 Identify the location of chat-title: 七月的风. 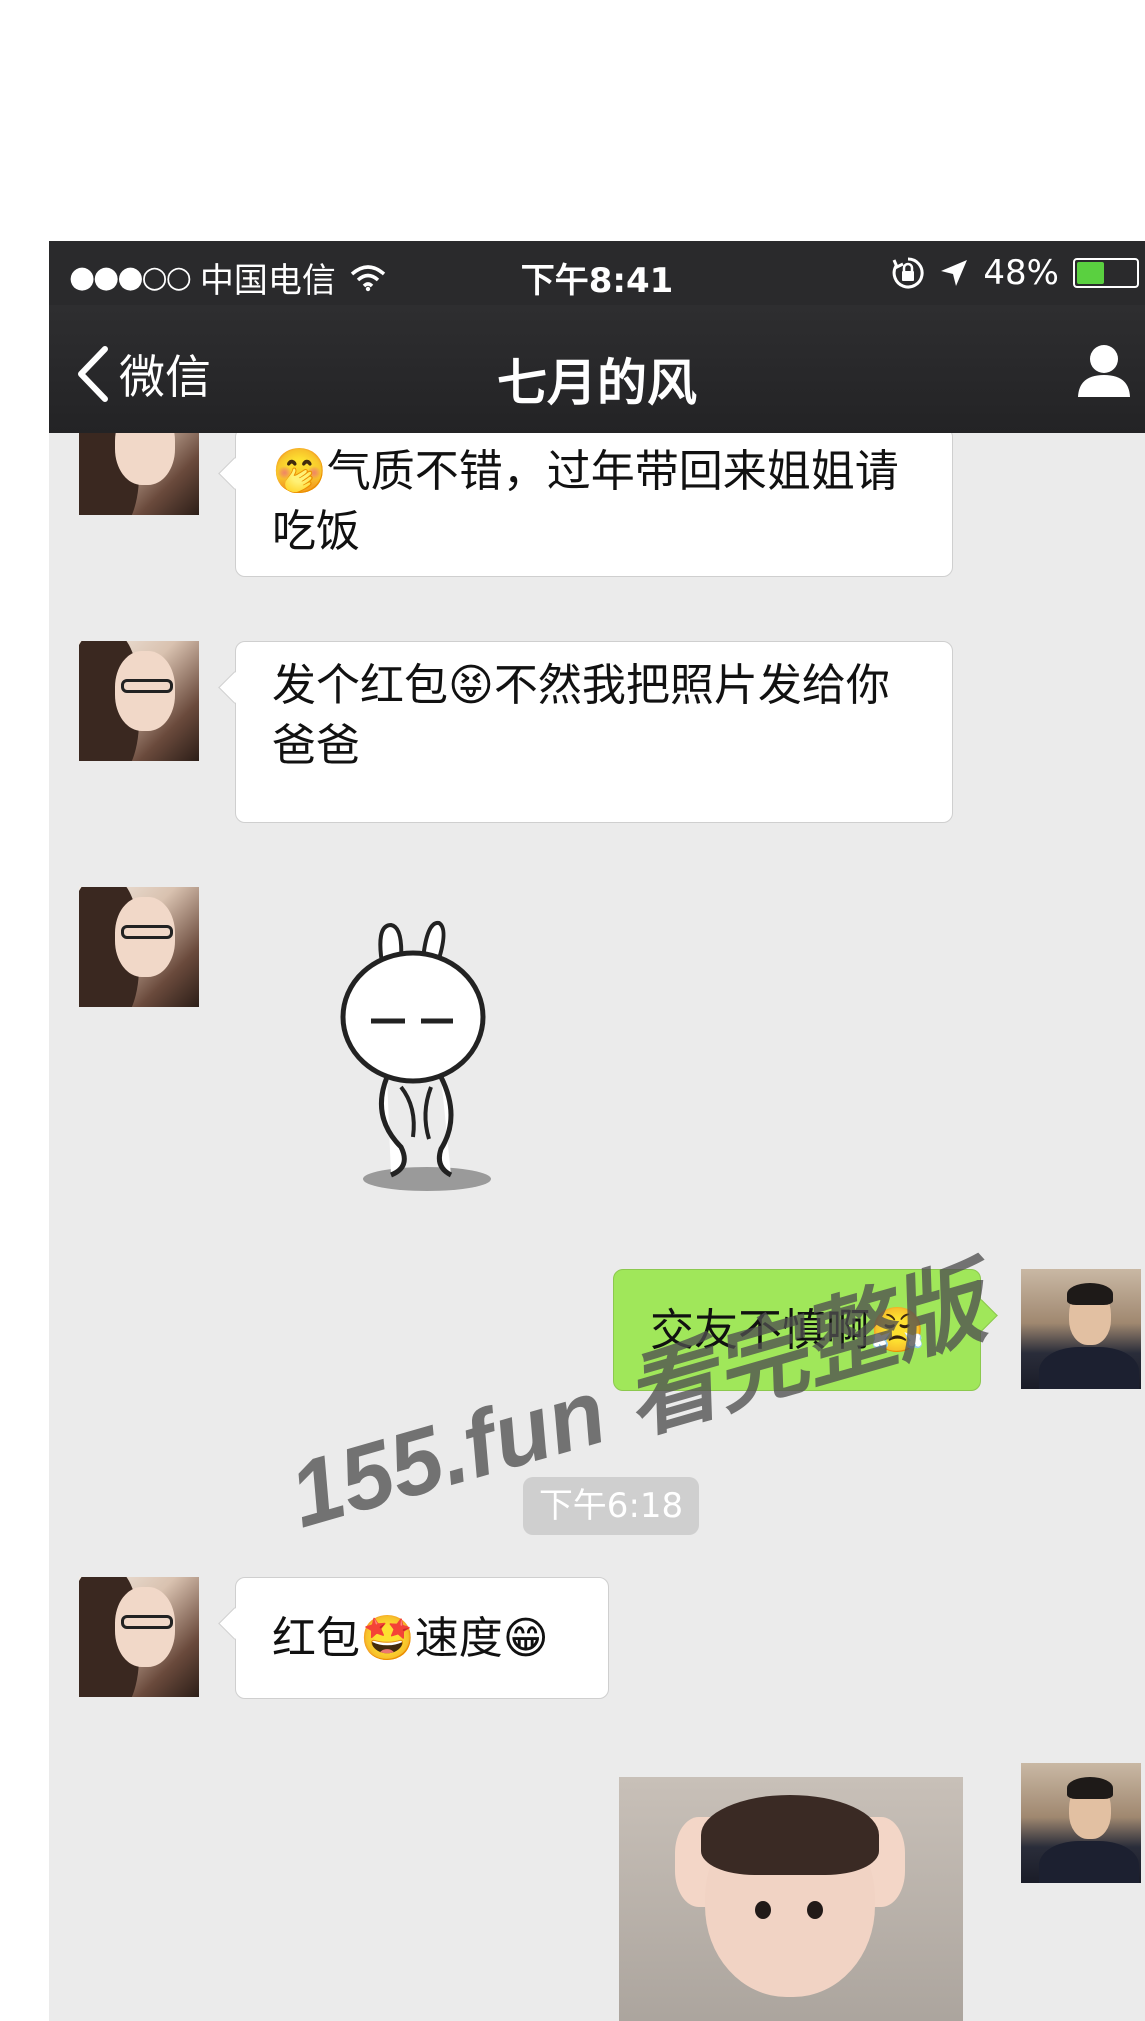
(597, 383).